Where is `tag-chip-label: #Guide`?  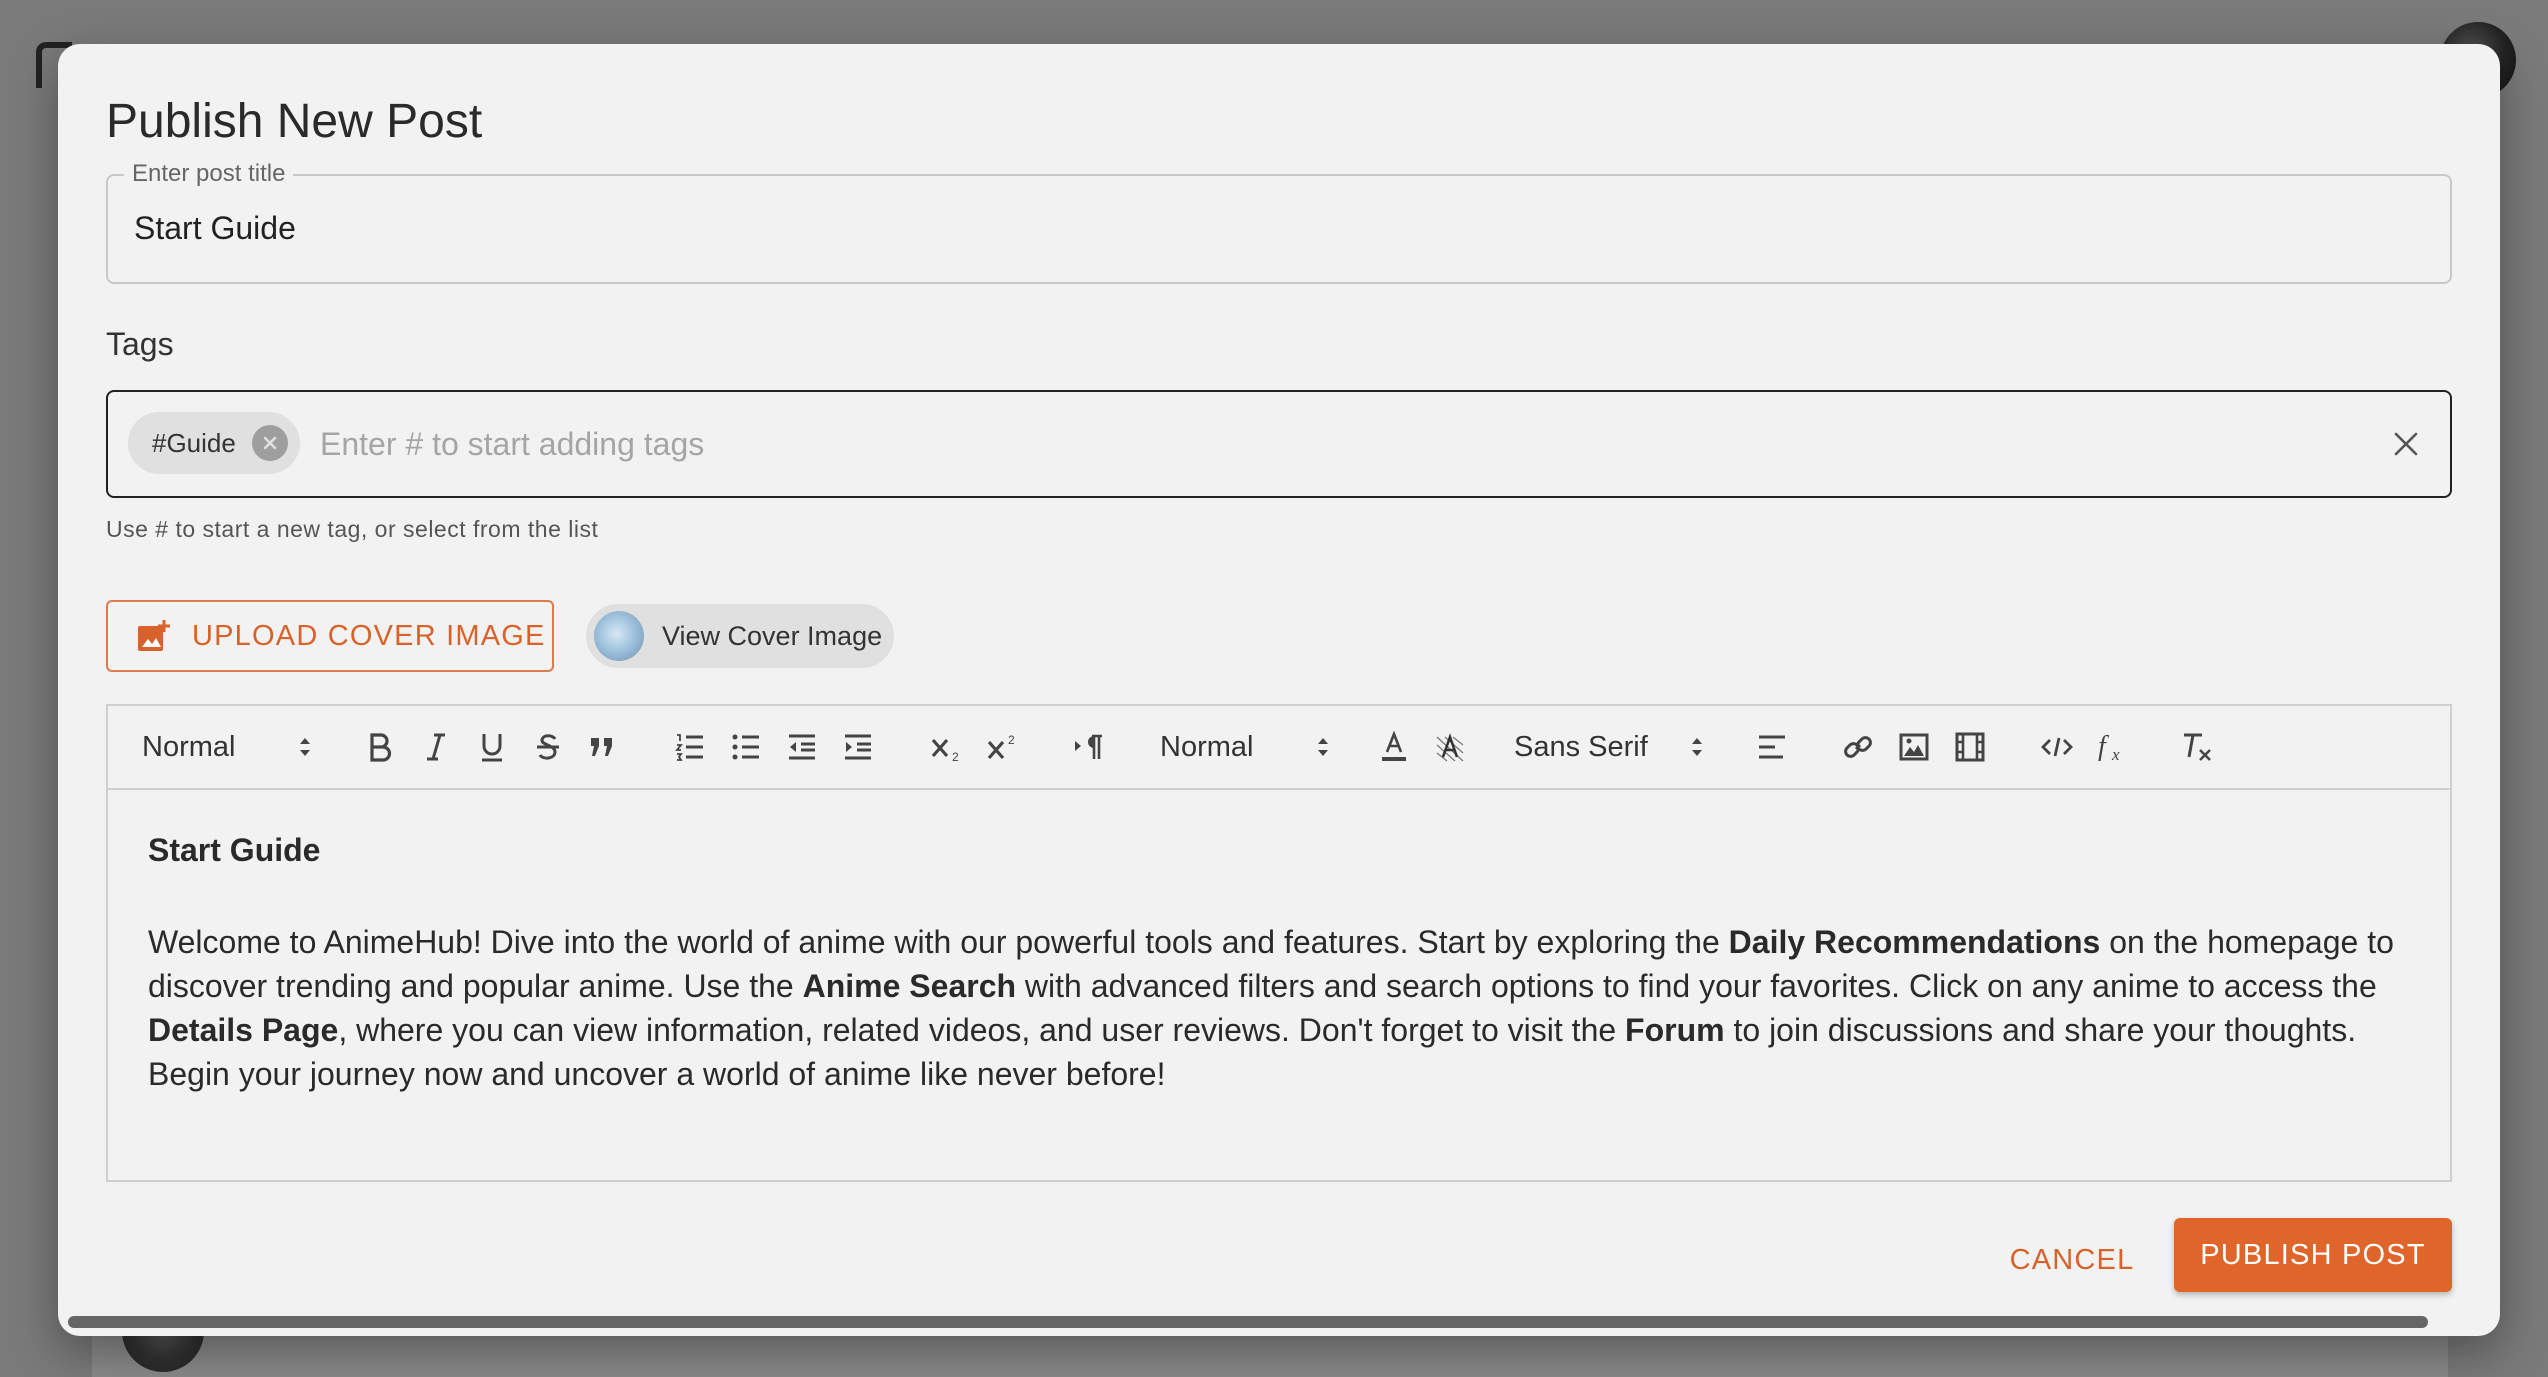
tag-chip-label: #Guide is located at coordinates (194, 442).